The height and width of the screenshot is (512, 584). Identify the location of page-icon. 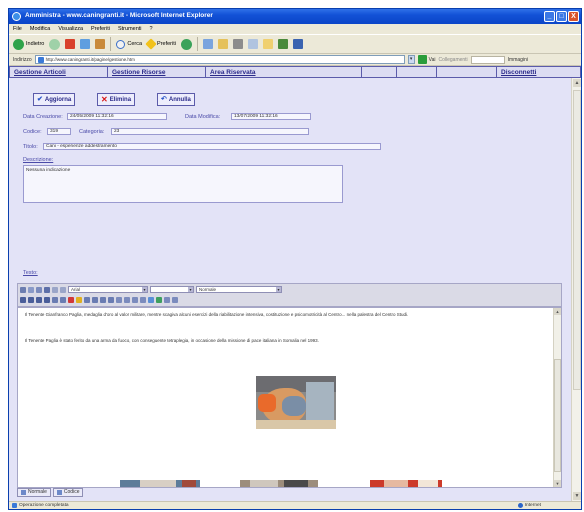
(40, 59).